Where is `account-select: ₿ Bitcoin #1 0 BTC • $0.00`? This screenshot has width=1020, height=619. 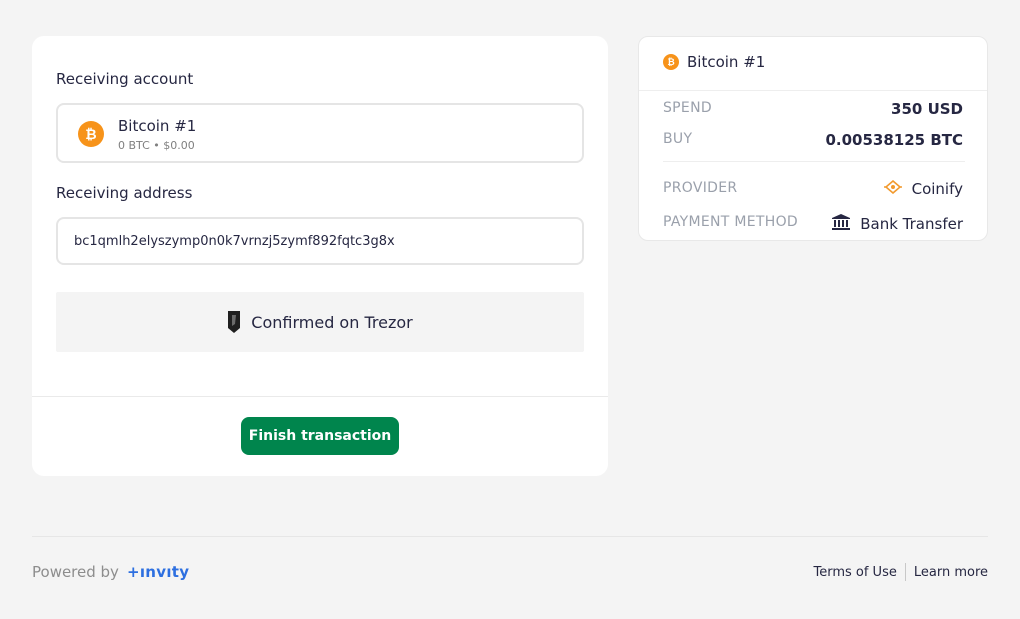 account-select: ₿ Bitcoin #1 0 BTC • $0.00 is located at coordinates (320, 133).